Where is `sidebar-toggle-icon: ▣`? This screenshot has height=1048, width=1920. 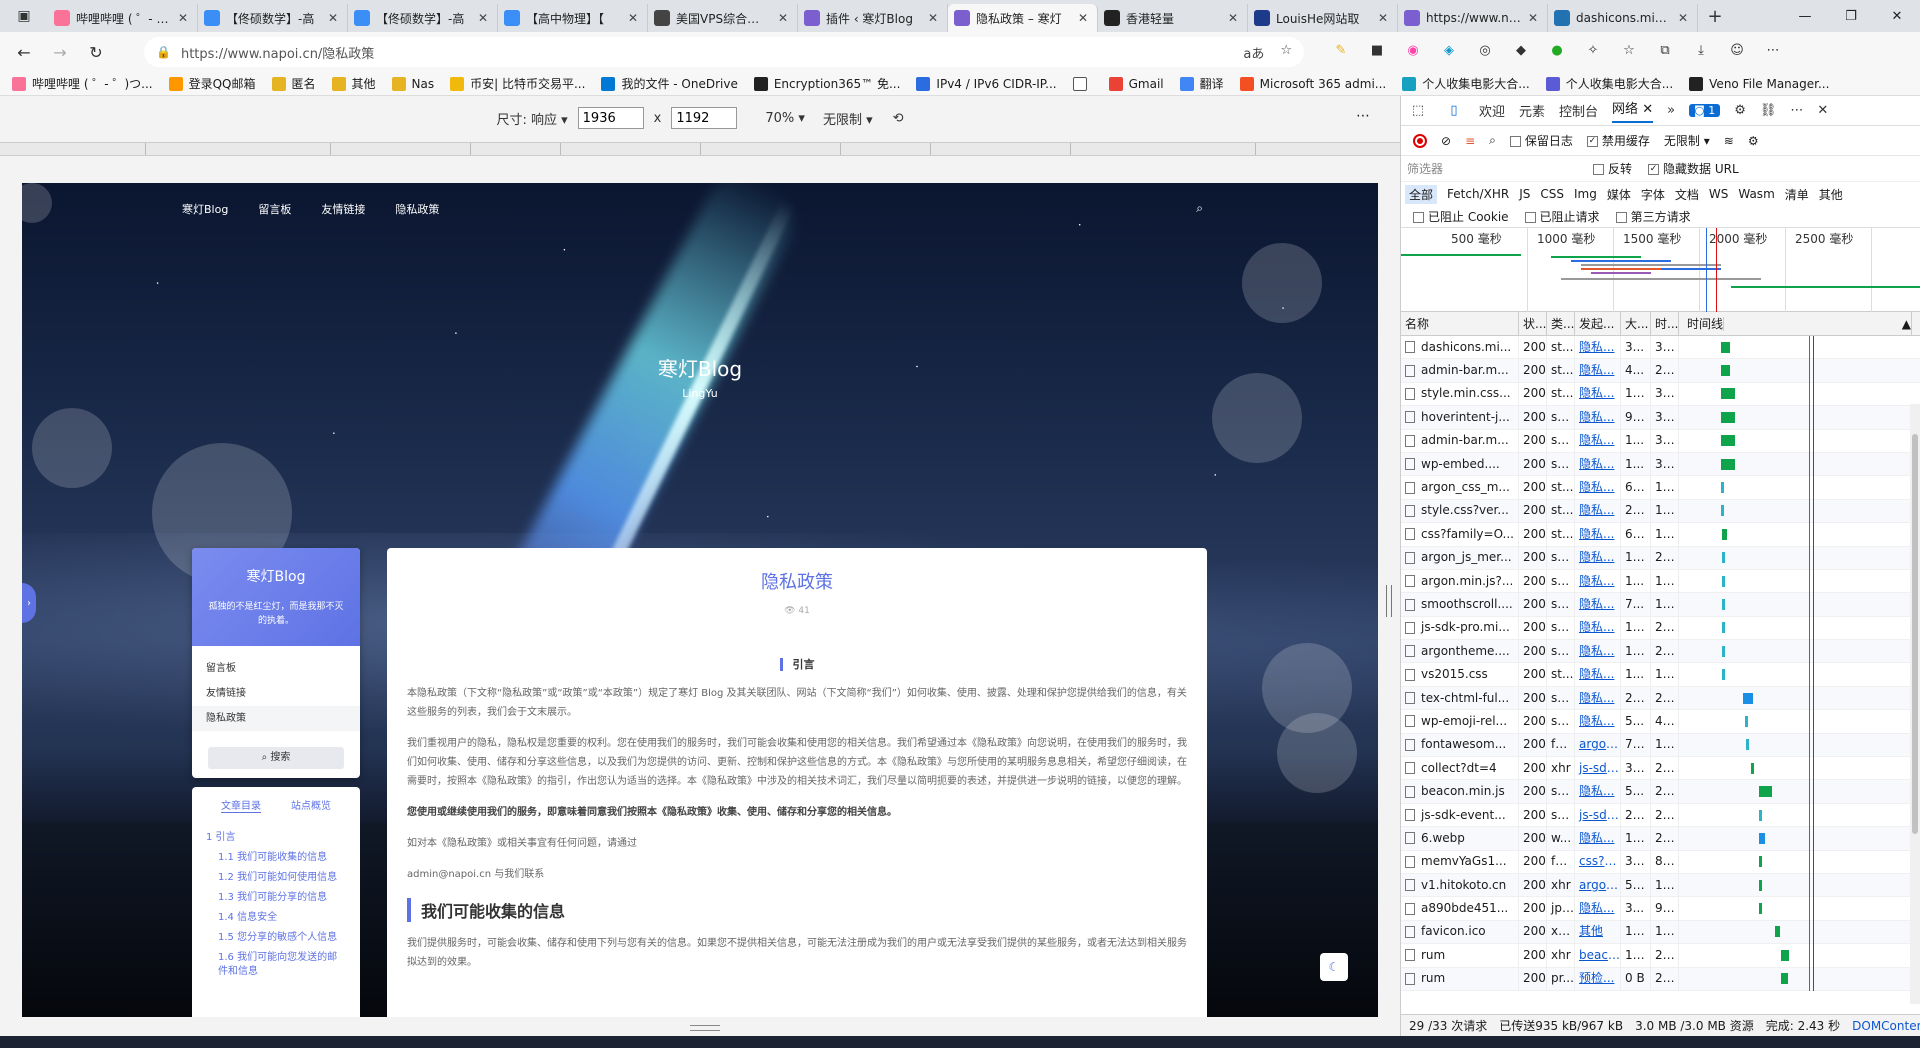 sidebar-toggle-icon: ▣ is located at coordinates (24, 16).